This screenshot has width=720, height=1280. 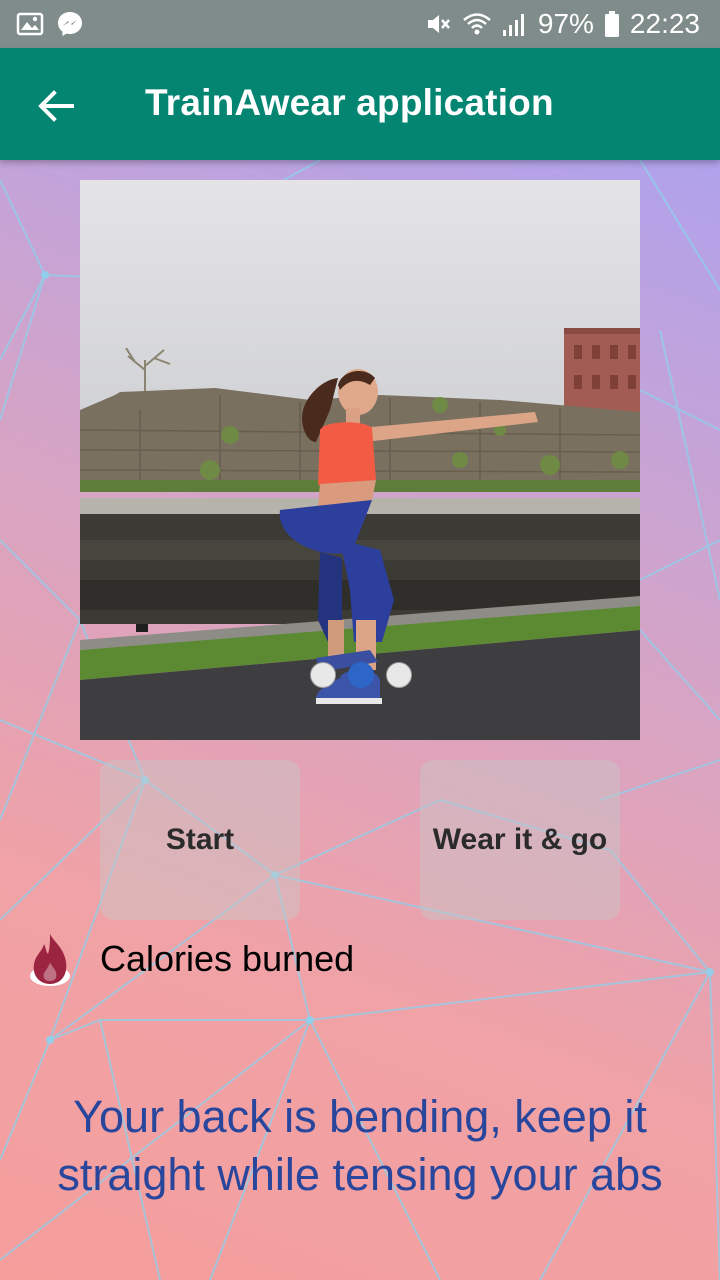 I want to click on app-title: TrainAwear application, so click(x=349, y=102).